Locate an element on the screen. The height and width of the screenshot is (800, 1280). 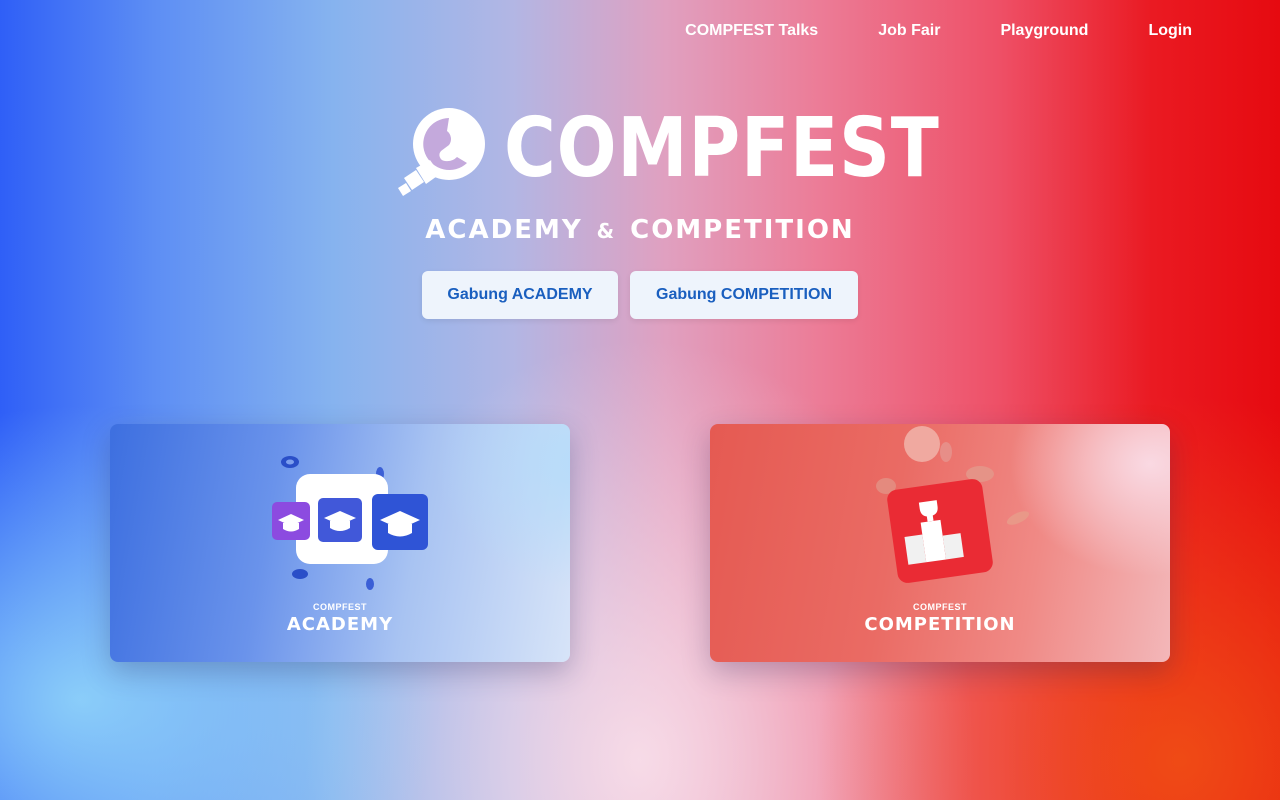
nav-job-fair: Job Fair is located at coordinates (909, 31).